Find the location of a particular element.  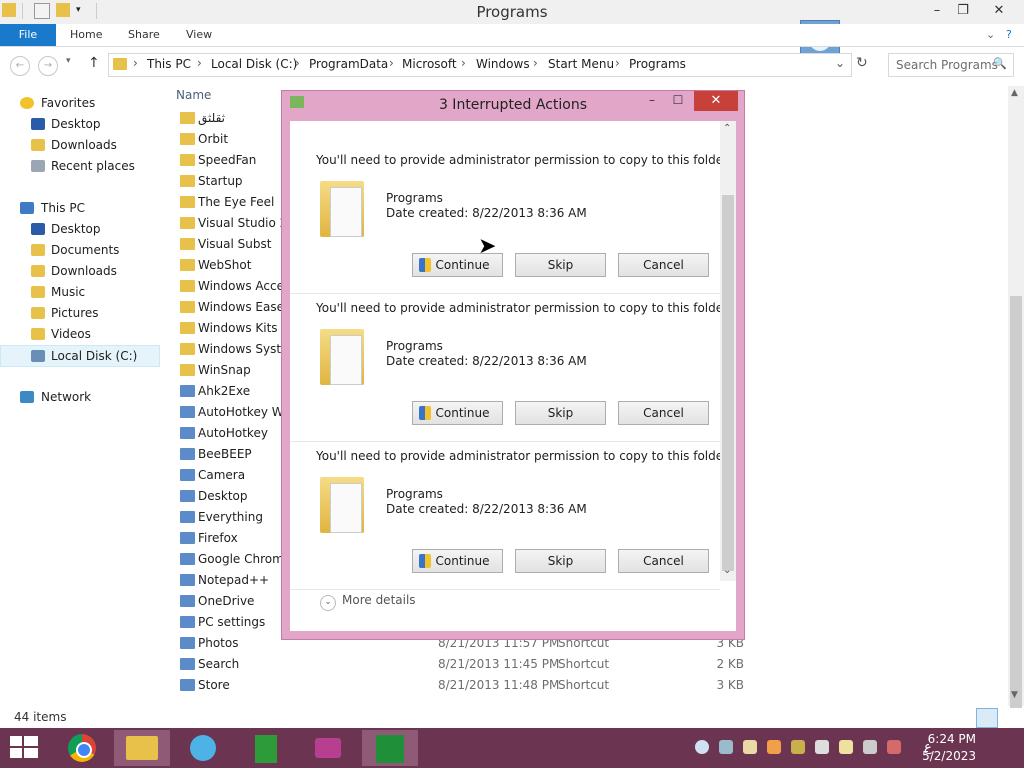

table-row: Store 8/21/2013 11:48 PM Shortcut 3 KB is located at coordinates (591, 685).